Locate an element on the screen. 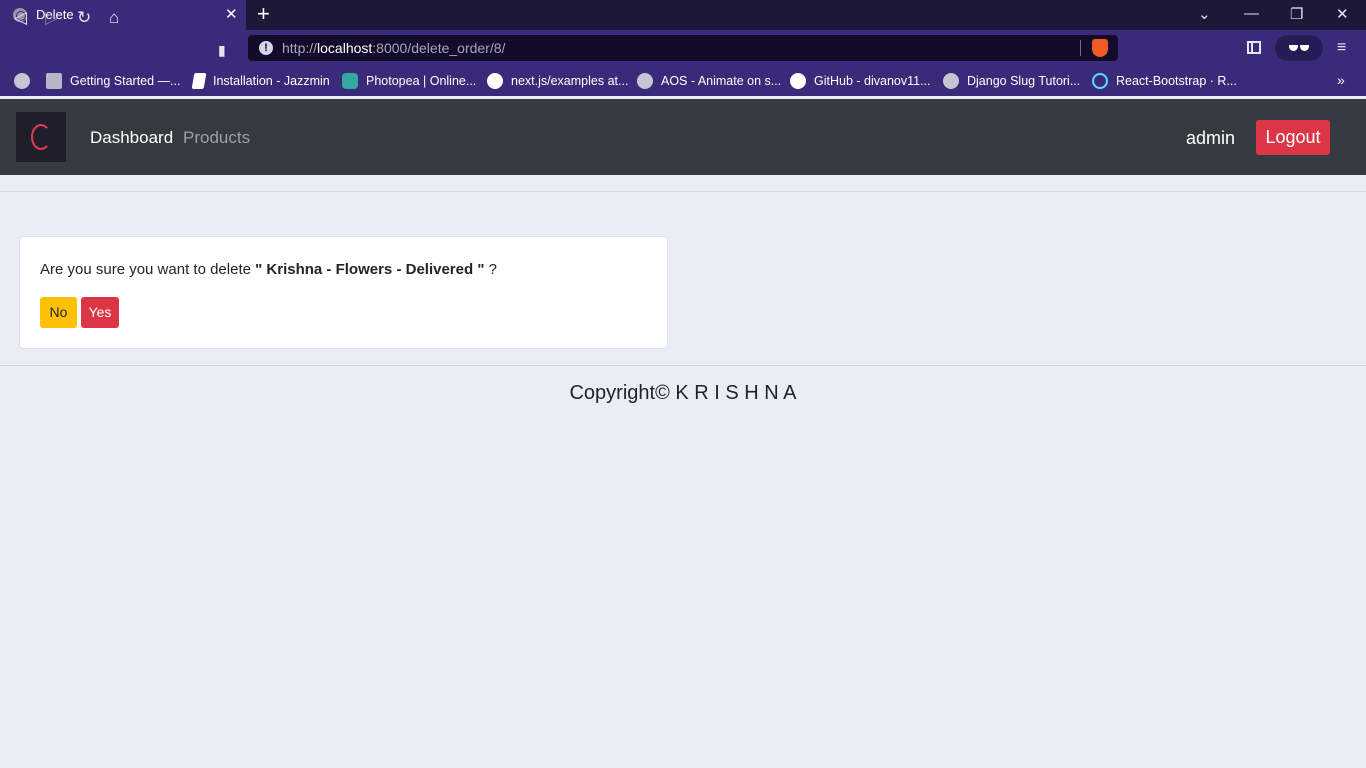 The height and width of the screenshot is (768, 1366). footer-copyright: Copyright© K R I S H N A is located at coordinates (683, 393).